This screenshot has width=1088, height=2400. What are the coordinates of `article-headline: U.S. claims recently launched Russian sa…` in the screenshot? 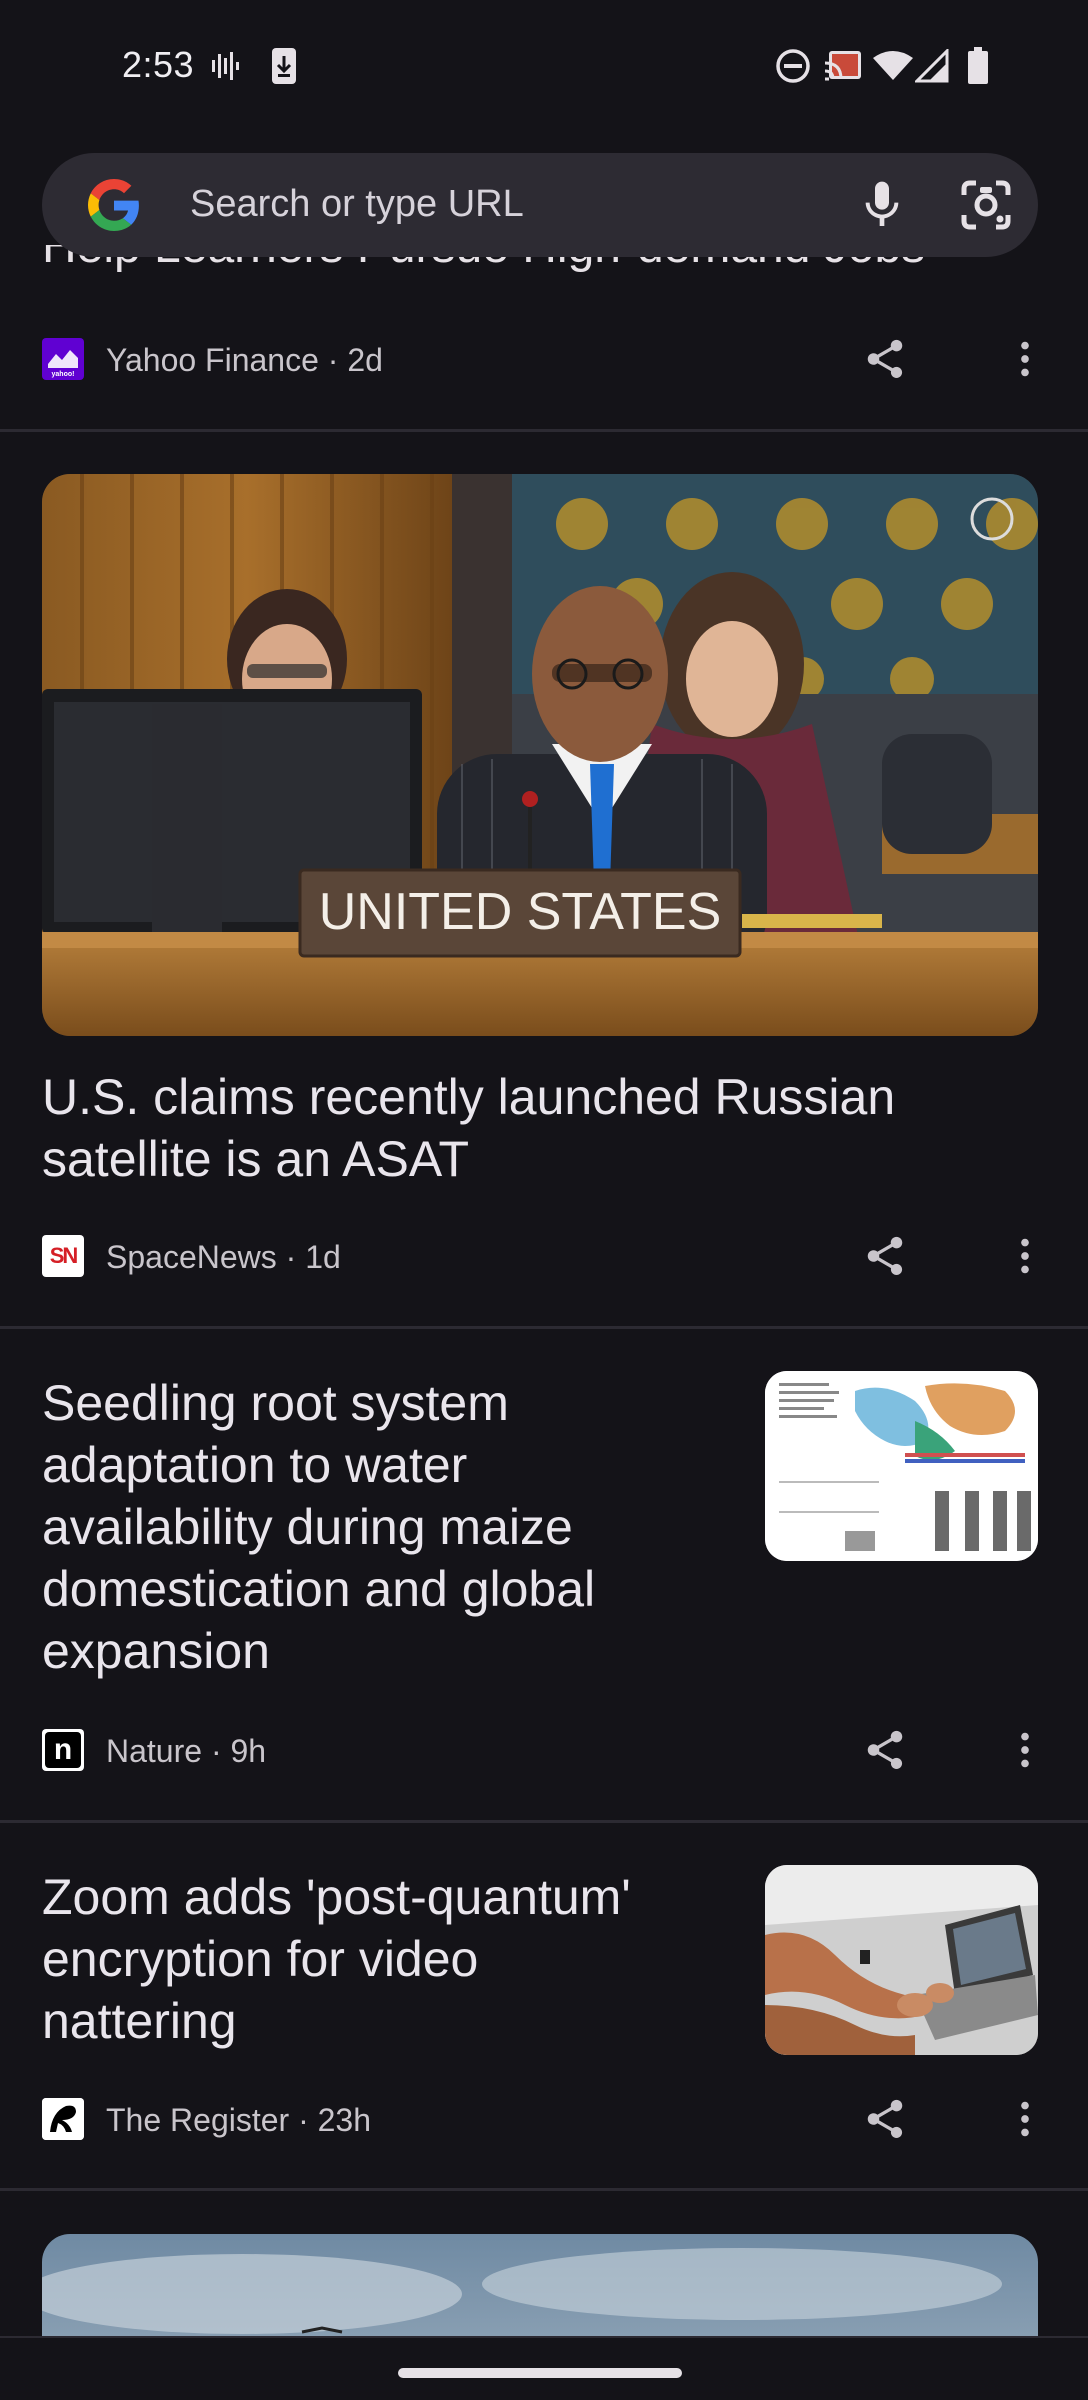 It's located at (537, 1128).